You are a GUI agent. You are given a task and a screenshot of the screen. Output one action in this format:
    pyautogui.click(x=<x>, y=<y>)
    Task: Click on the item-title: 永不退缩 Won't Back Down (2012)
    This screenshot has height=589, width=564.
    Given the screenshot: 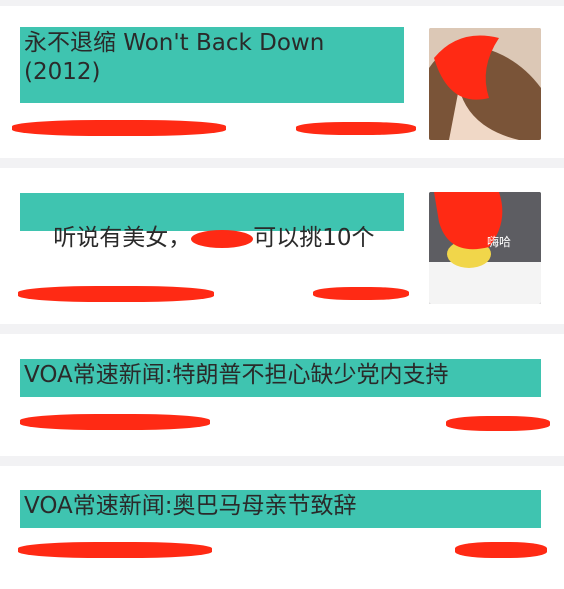 What is the action you would take?
    pyautogui.click(x=212, y=65)
    